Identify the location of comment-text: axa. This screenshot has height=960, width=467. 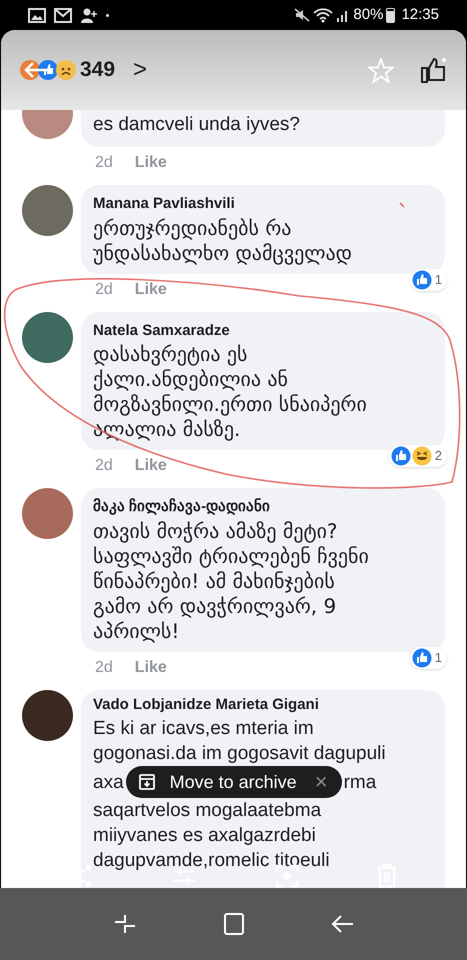
(108, 782).